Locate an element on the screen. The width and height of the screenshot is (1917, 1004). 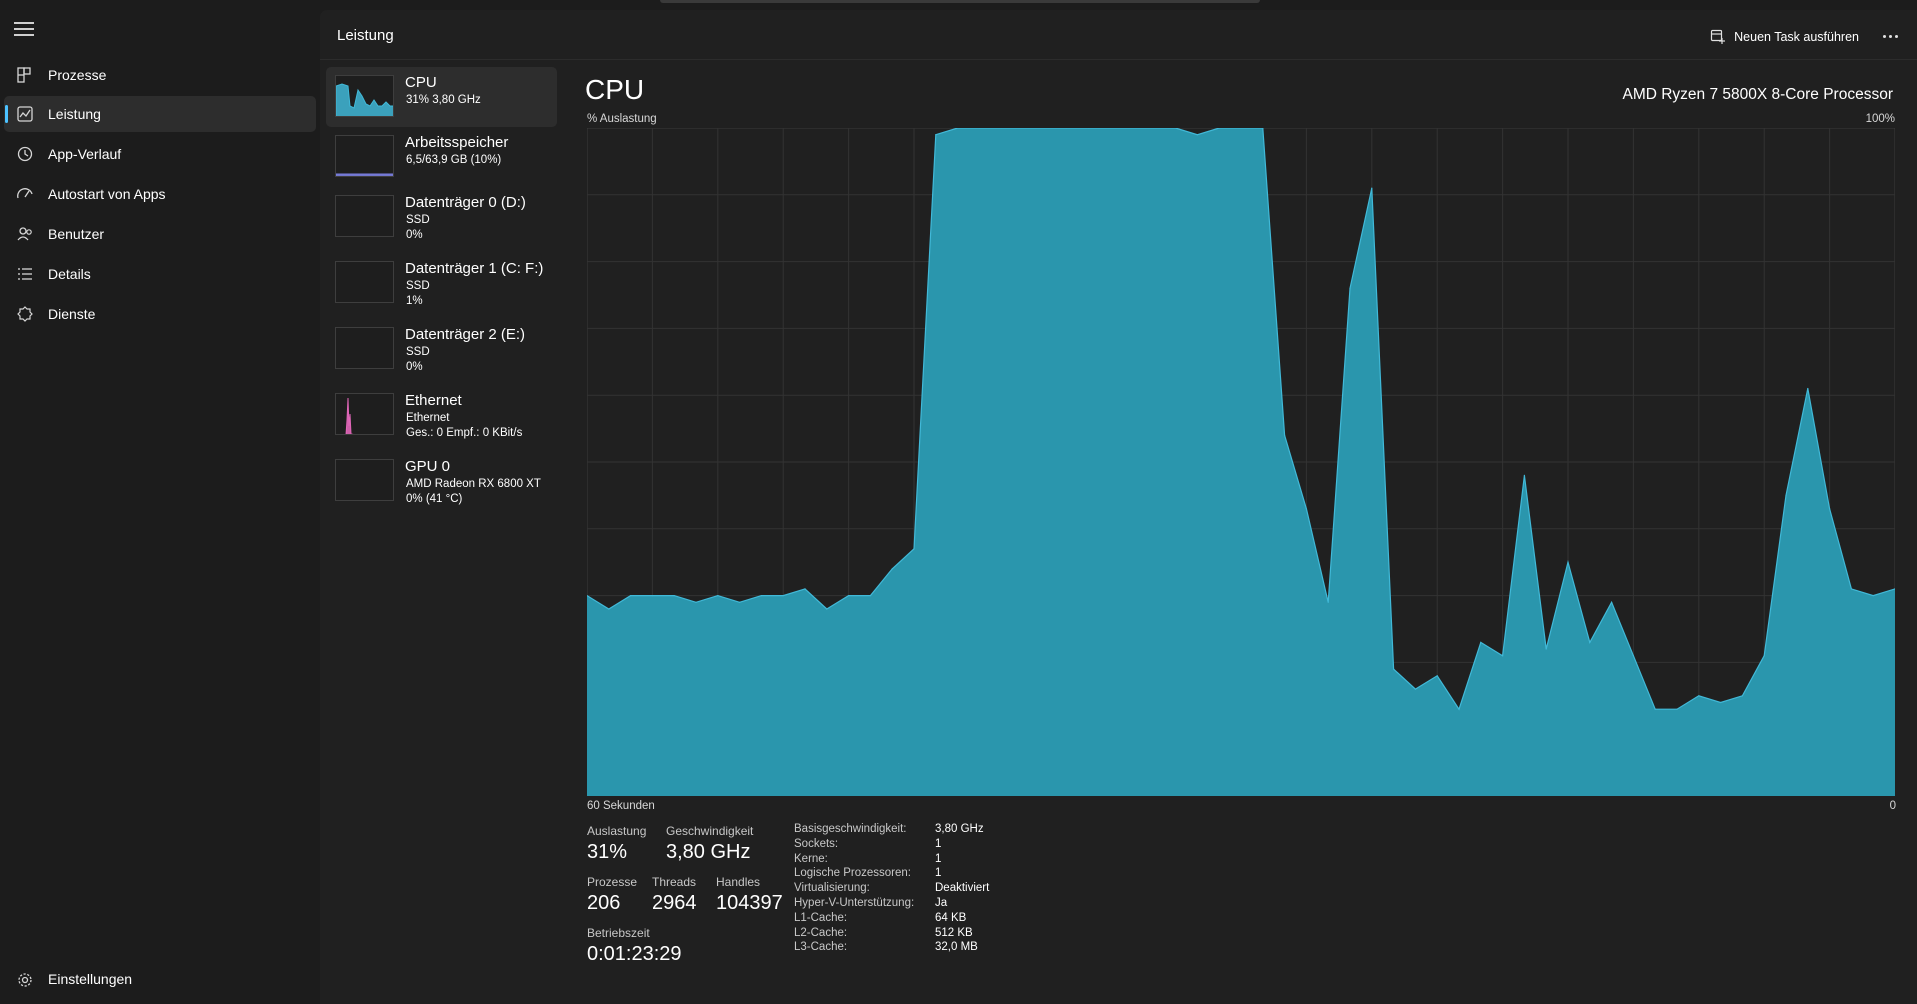
sidebar-item-processes: Prozesse is located at coordinates (160, 75).